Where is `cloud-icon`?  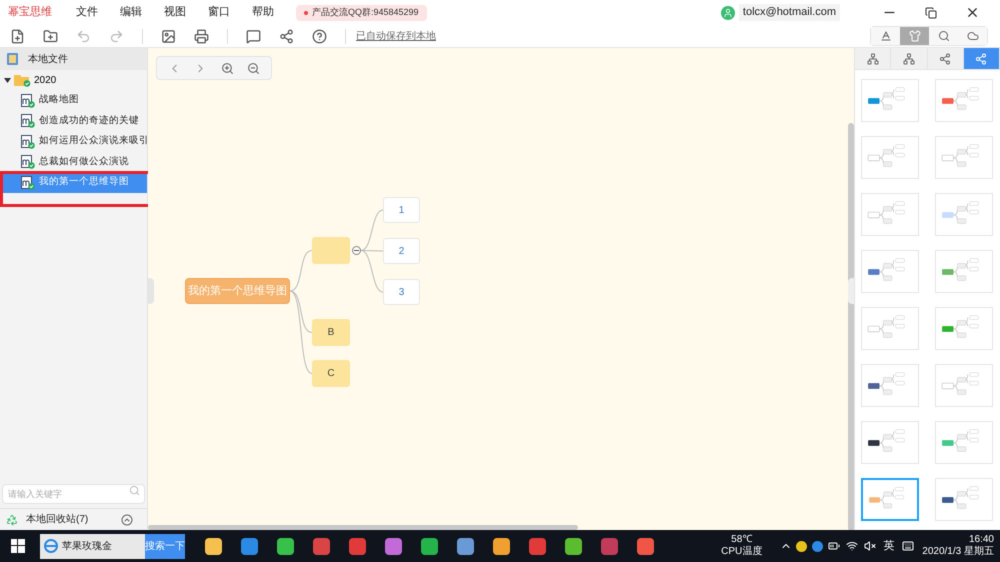 cloud-icon is located at coordinates (972, 36).